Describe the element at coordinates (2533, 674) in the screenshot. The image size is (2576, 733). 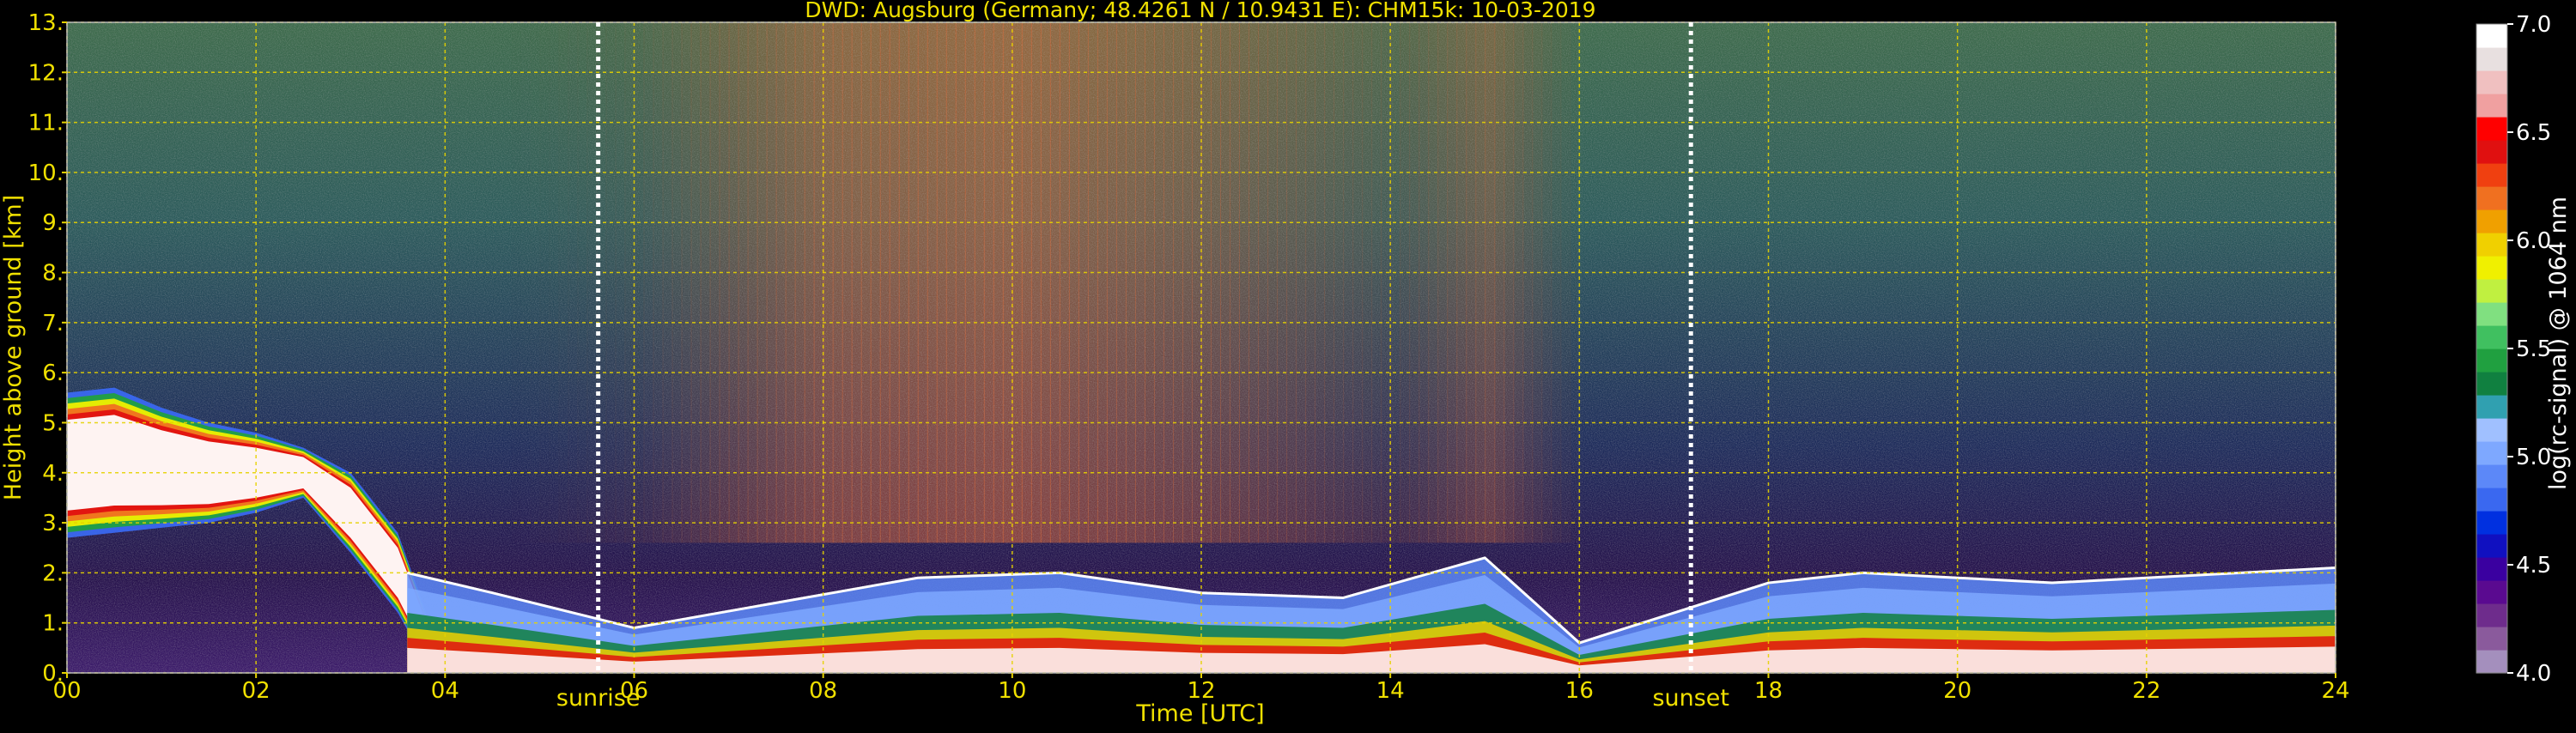
I see `colorbar-tick-label: 4.0` at that location.